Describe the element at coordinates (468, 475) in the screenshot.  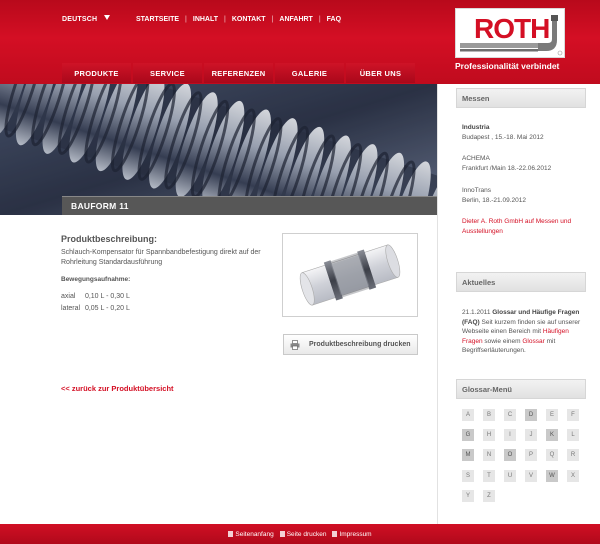
I see `glossar-letter-s: S` at that location.